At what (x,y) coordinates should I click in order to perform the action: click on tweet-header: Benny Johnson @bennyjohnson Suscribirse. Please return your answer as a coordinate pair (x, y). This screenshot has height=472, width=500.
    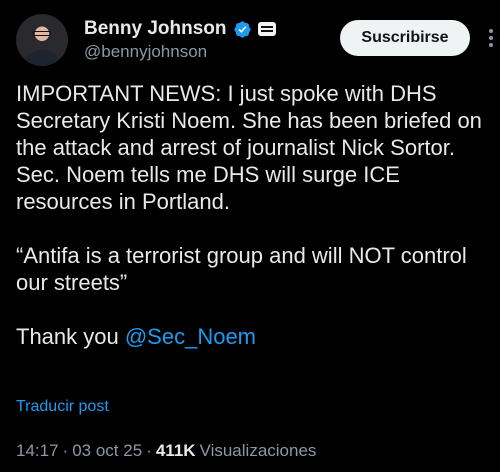
    Looking at the image, I should click on (254, 40).